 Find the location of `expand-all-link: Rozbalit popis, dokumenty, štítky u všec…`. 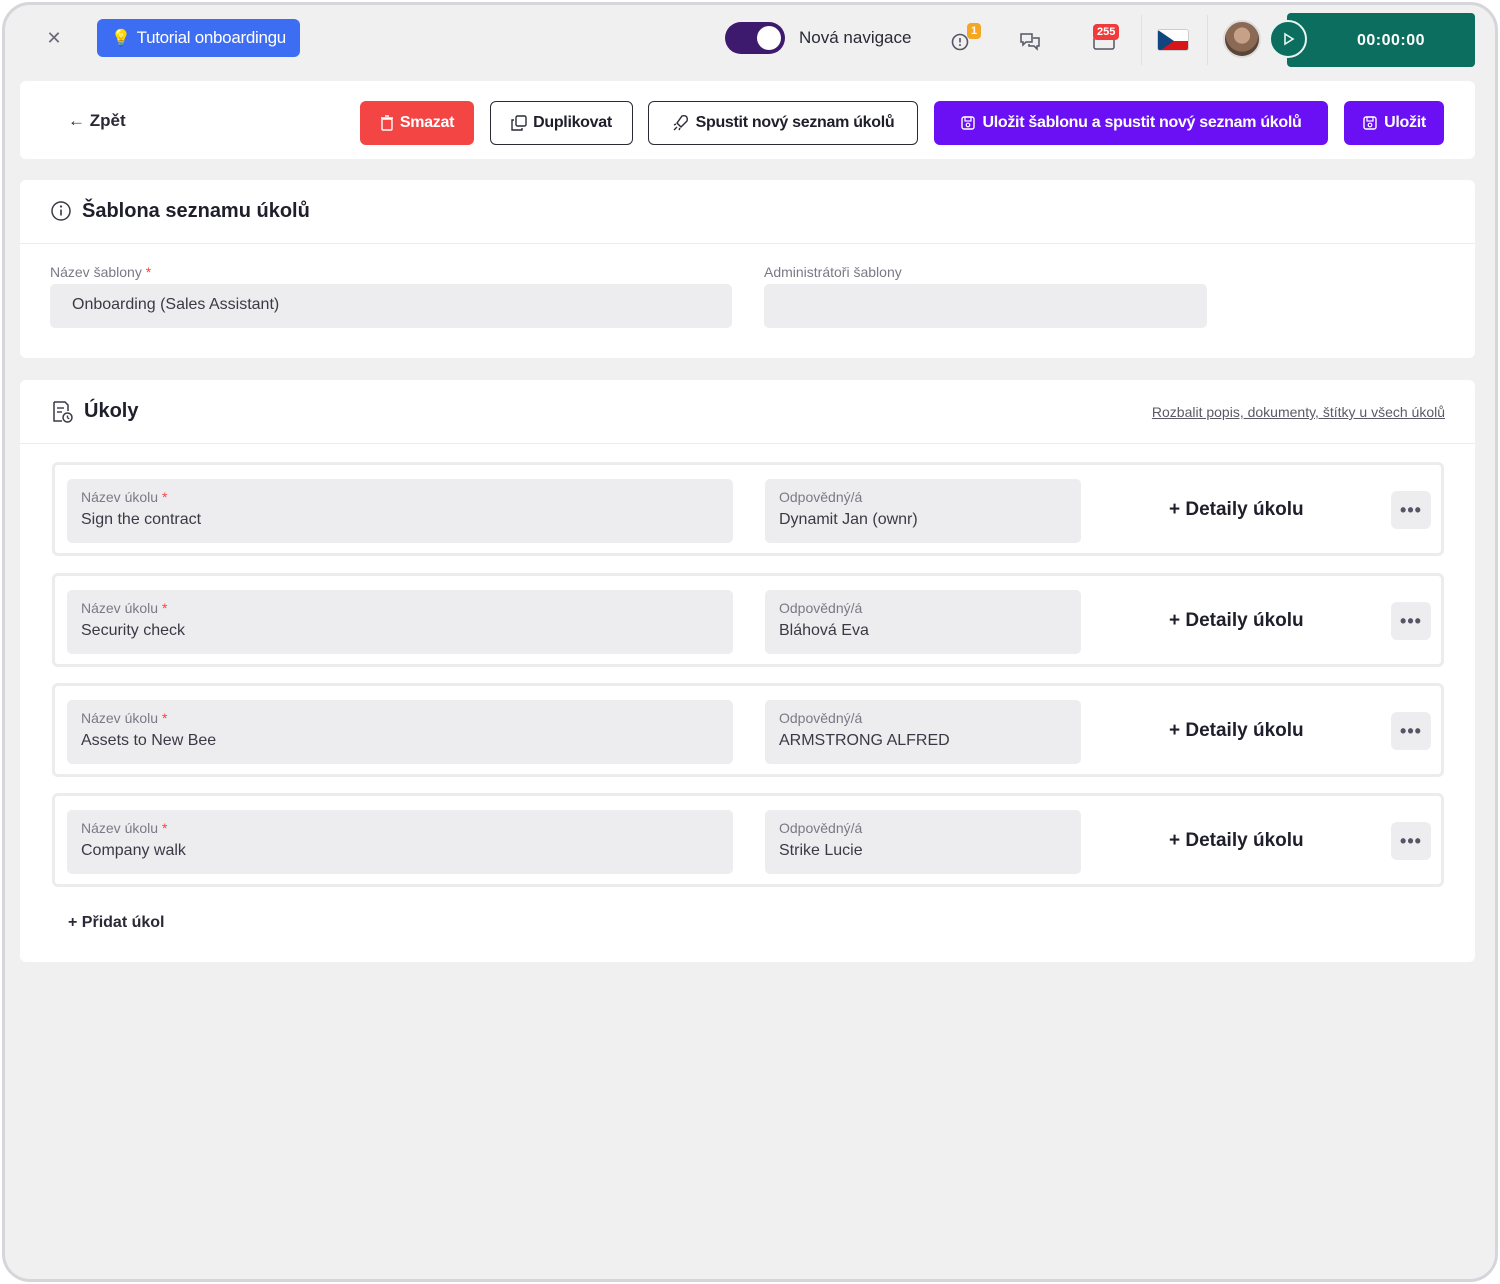

expand-all-link: Rozbalit popis, dokumenty, štítky u všec… is located at coordinates (1298, 412).